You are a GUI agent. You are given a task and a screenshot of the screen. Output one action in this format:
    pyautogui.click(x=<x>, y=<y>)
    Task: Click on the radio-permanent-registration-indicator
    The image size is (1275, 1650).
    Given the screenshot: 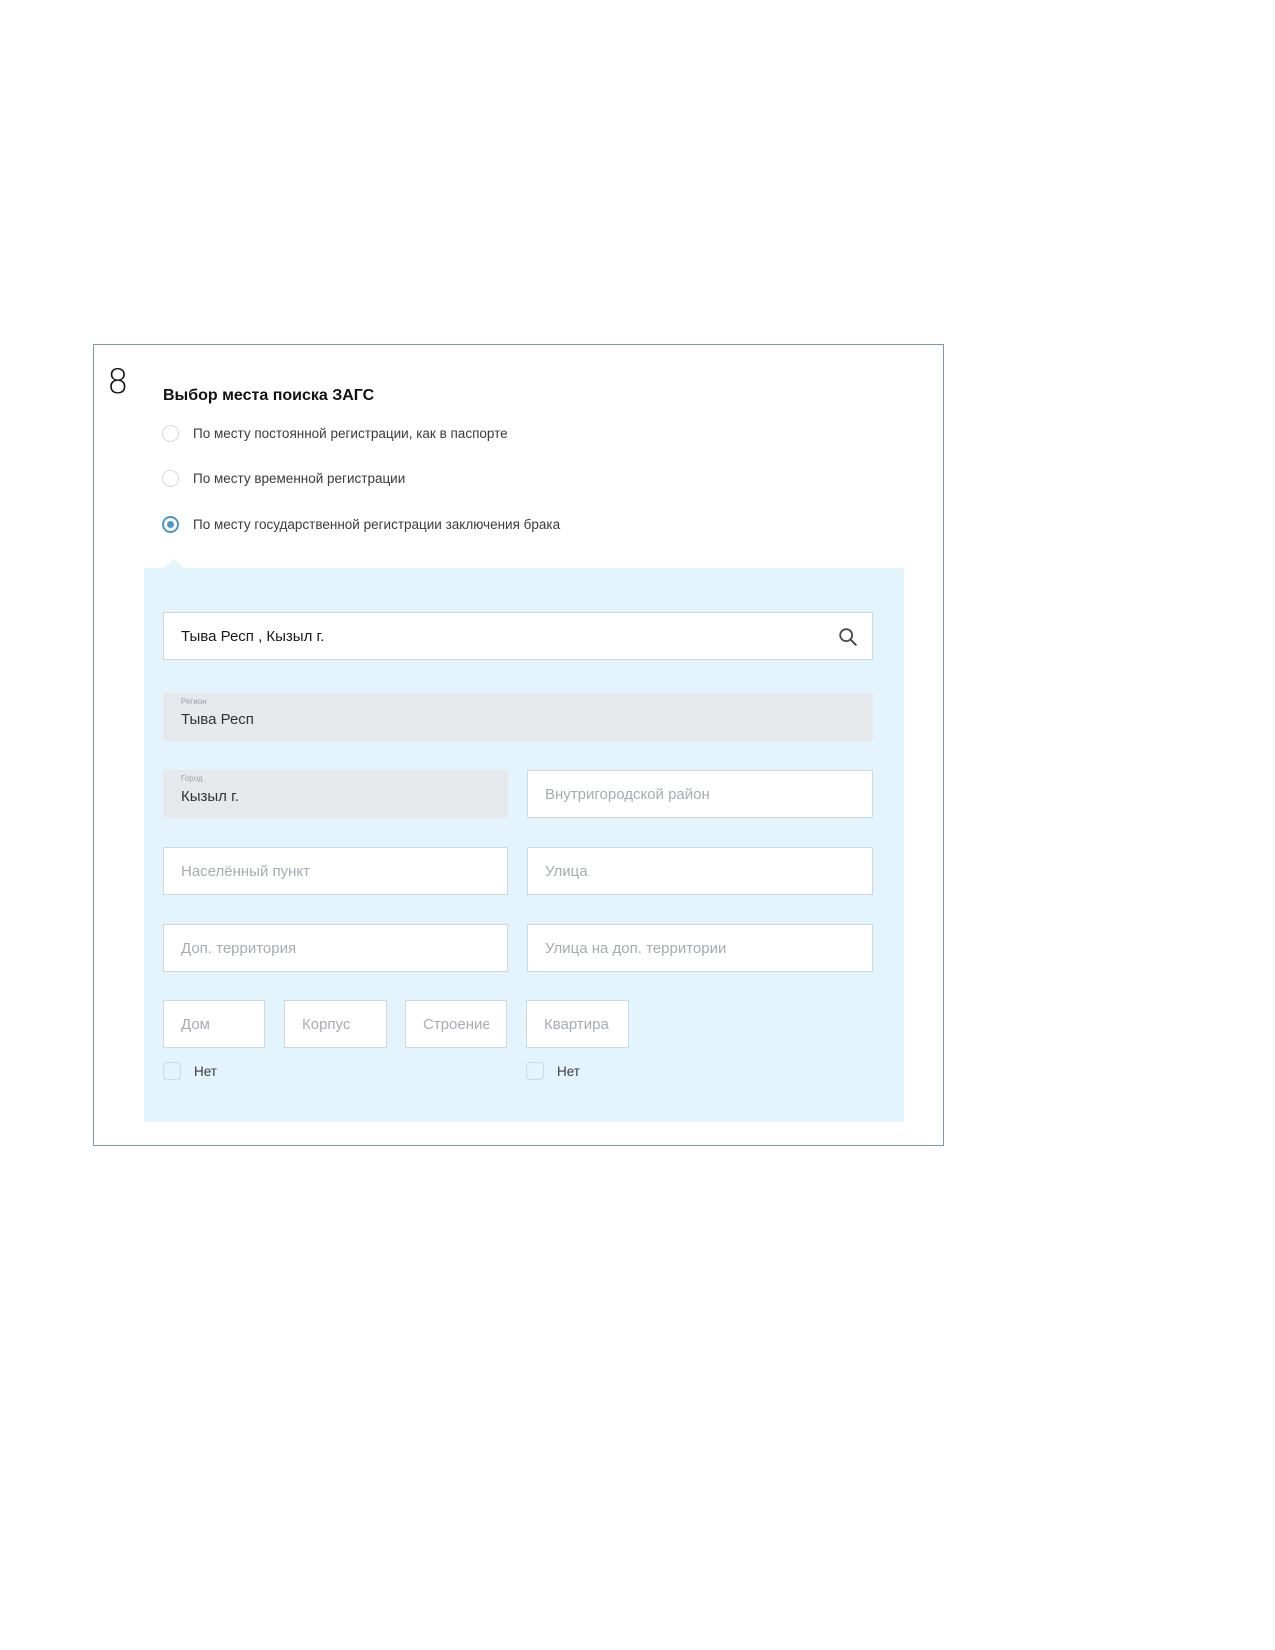 What is the action you would take?
    pyautogui.click(x=170, y=433)
    